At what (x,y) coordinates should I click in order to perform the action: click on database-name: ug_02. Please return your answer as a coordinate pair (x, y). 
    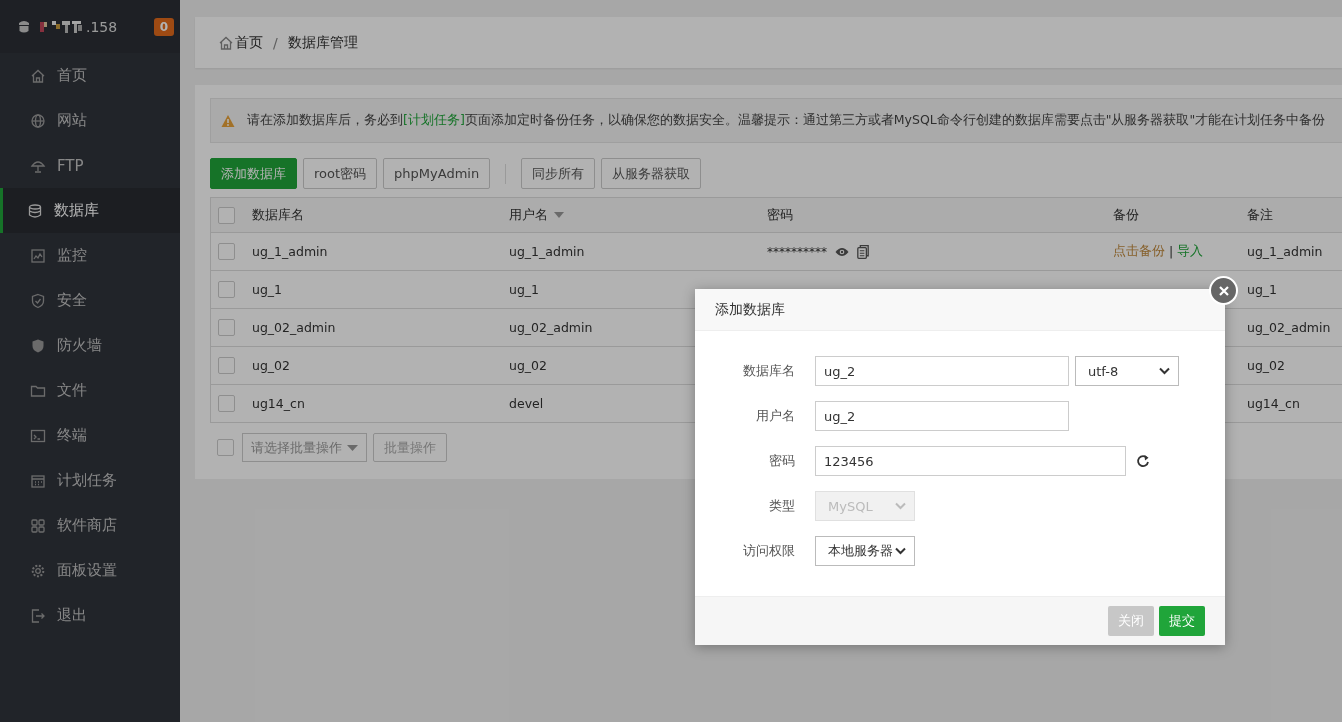
    Looking at the image, I should click on (271, 365).